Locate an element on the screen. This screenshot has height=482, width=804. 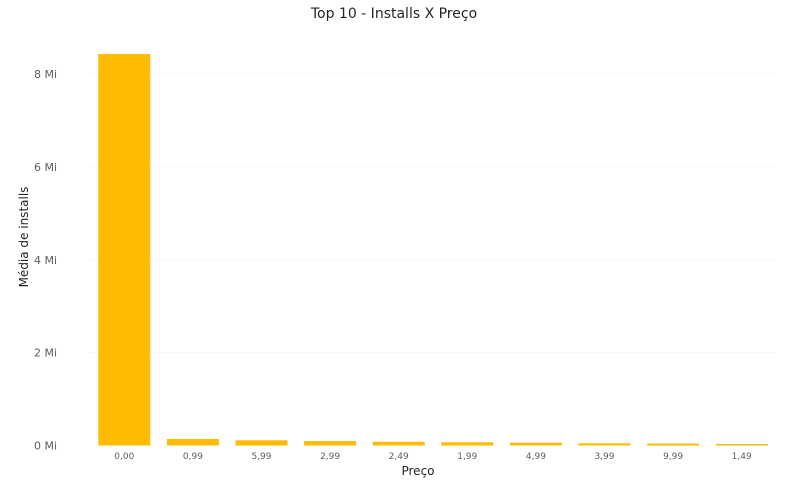
x-axis-ticks: 0,00 0,99 5,99 2,99 2,49 1,99 4,99 3,99 9,99 1,49 is located at coordinates (433, 457).